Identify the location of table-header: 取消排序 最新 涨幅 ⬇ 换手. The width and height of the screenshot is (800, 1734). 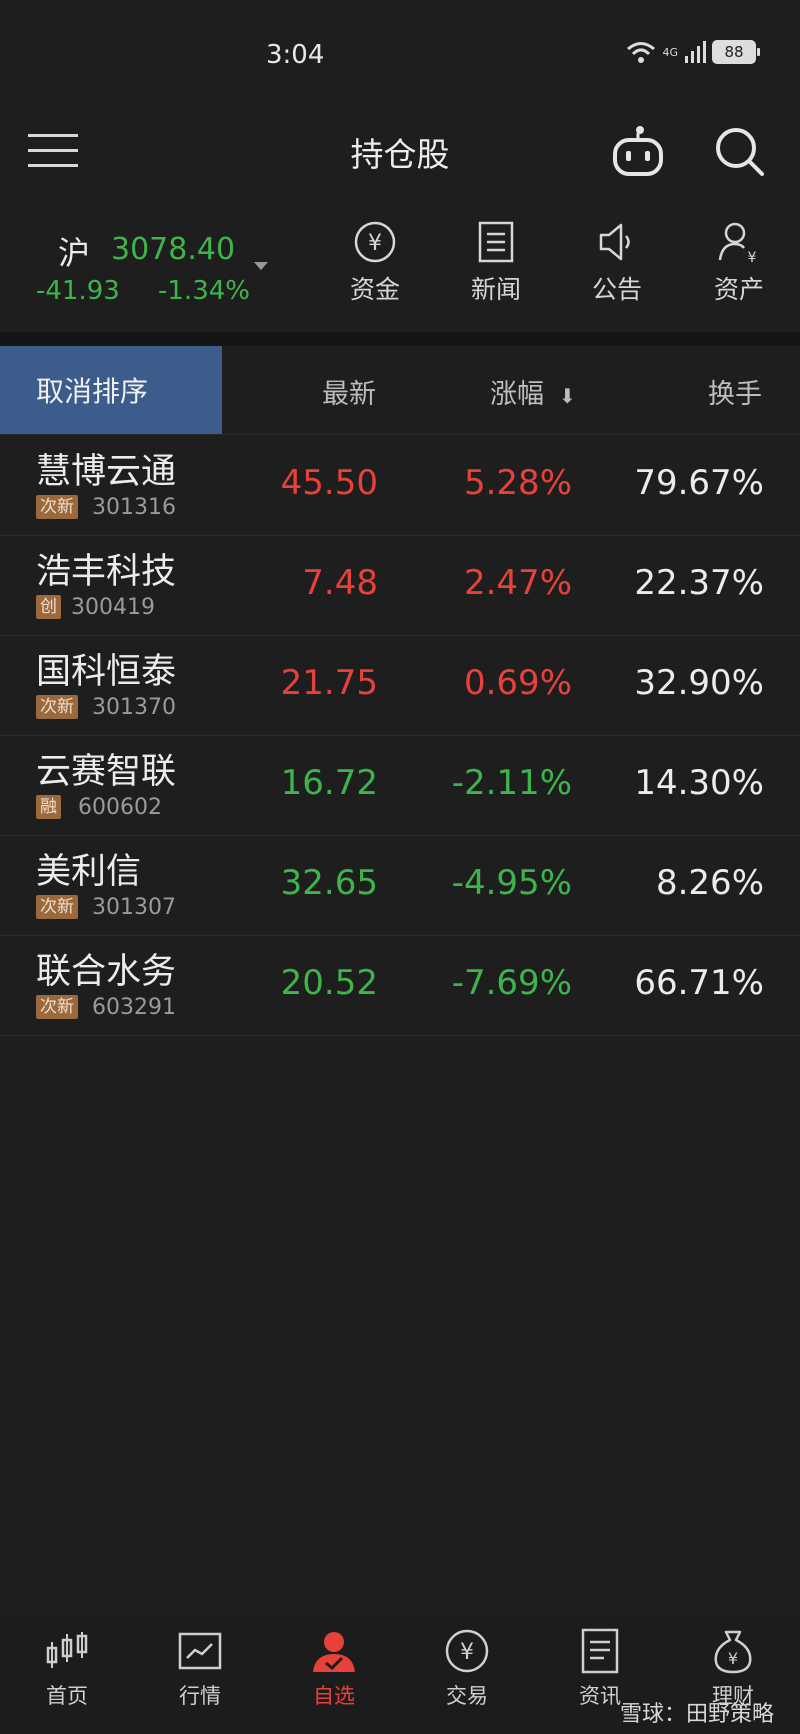
(400, 390).